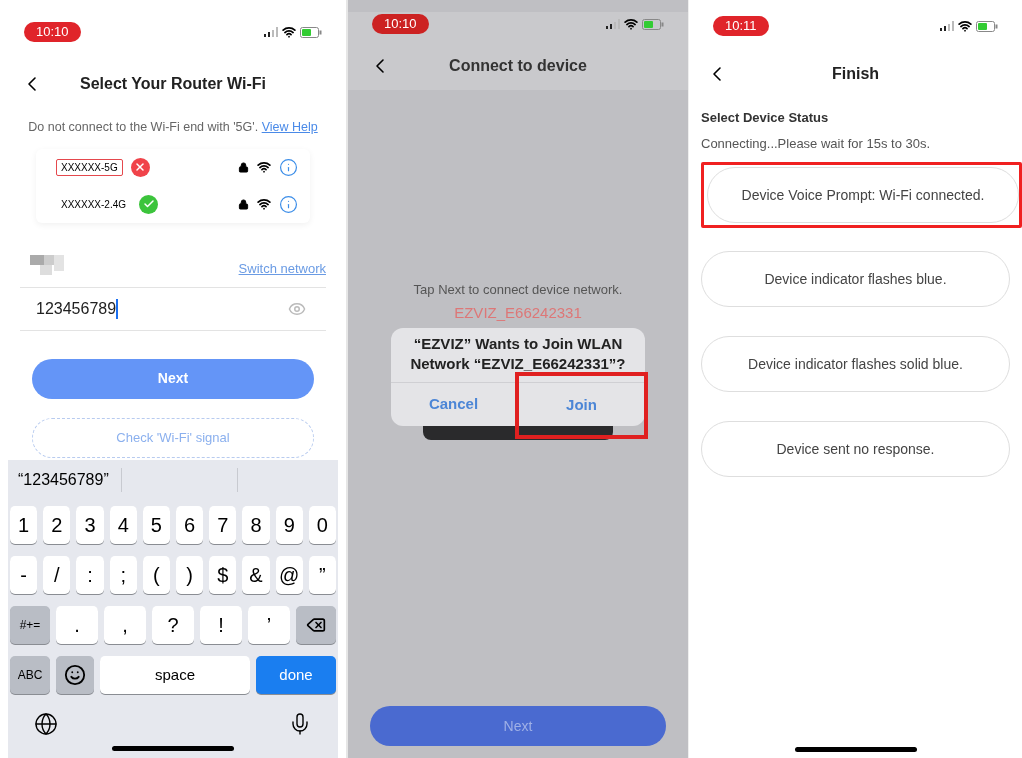 The image size is (1022, 758). Describe the element at coordinates (173, 84) in the screenshot. I see `screen-title: Select Your Router Wi-Fi` at that location.